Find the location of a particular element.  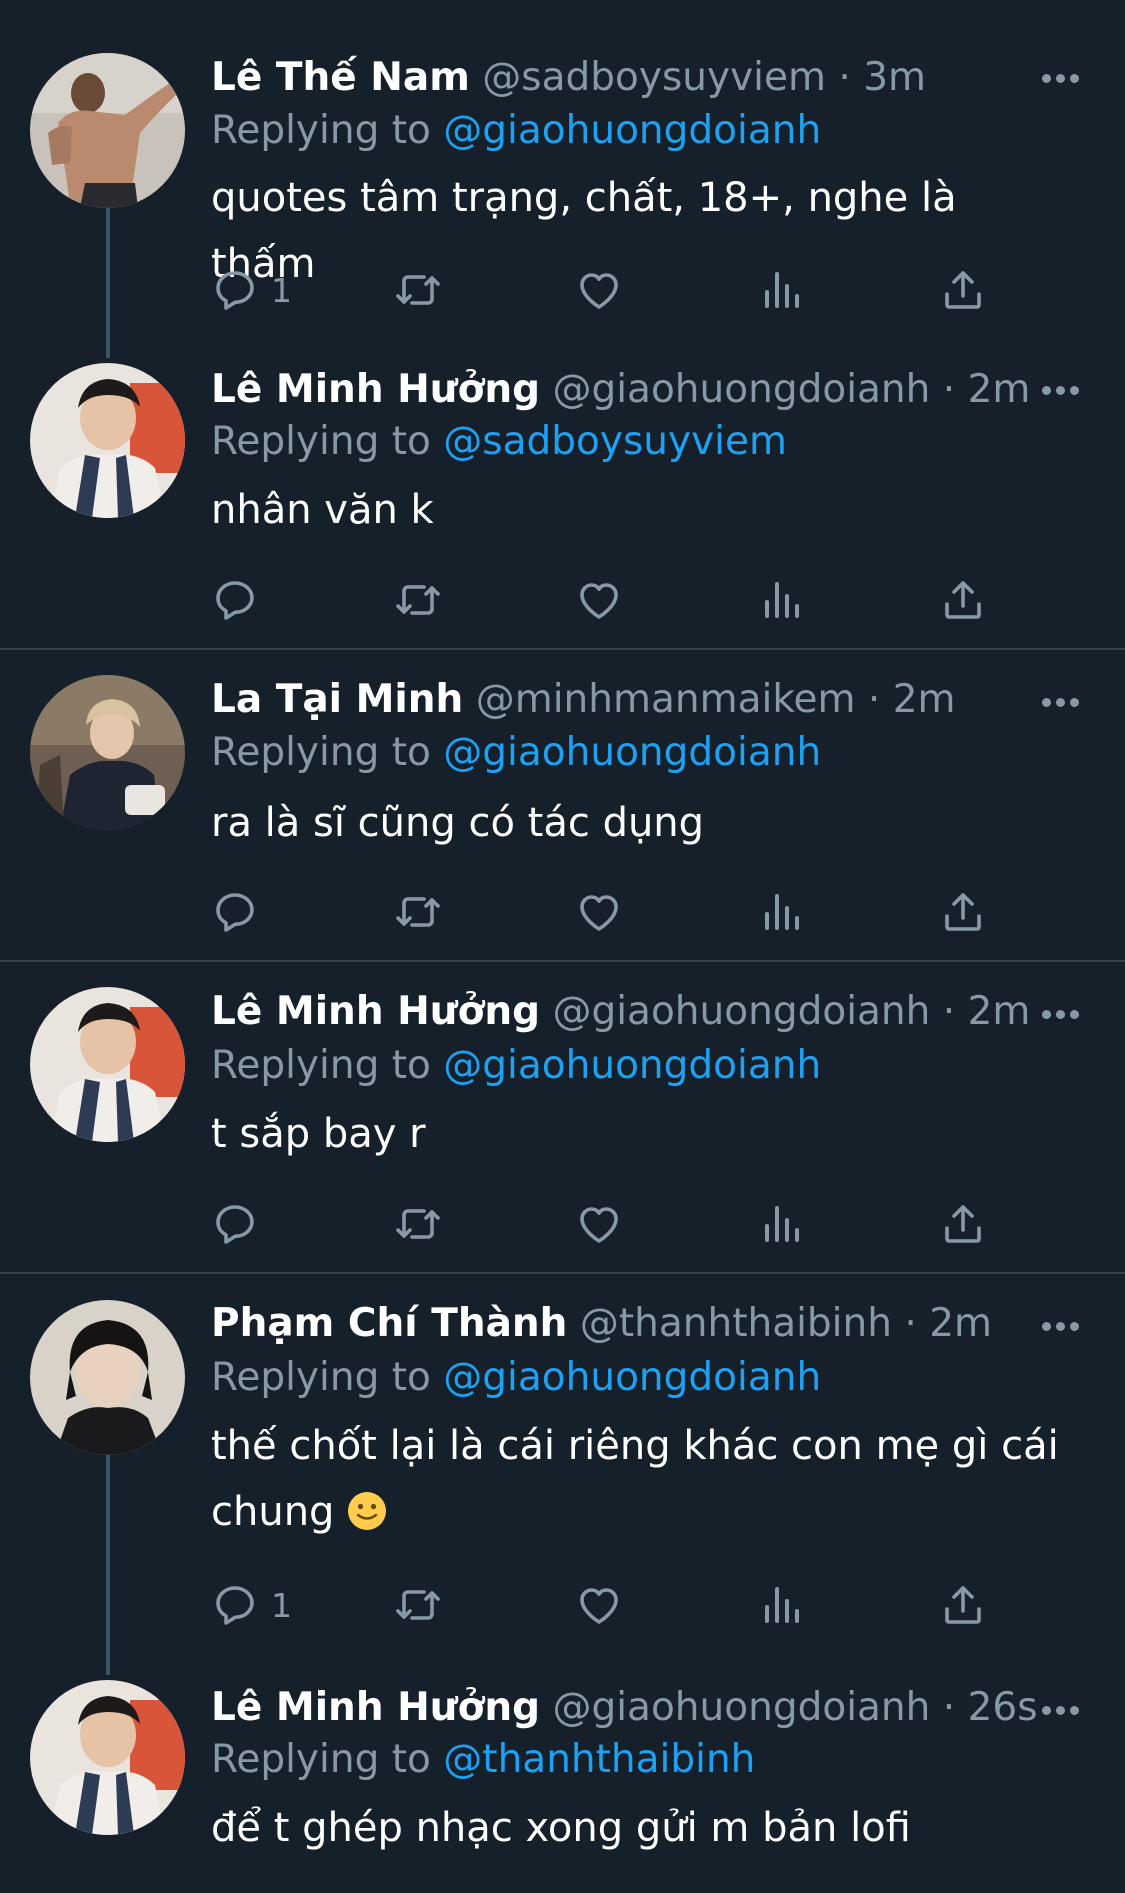

more-icon is located at coordinates (1061, 1712).